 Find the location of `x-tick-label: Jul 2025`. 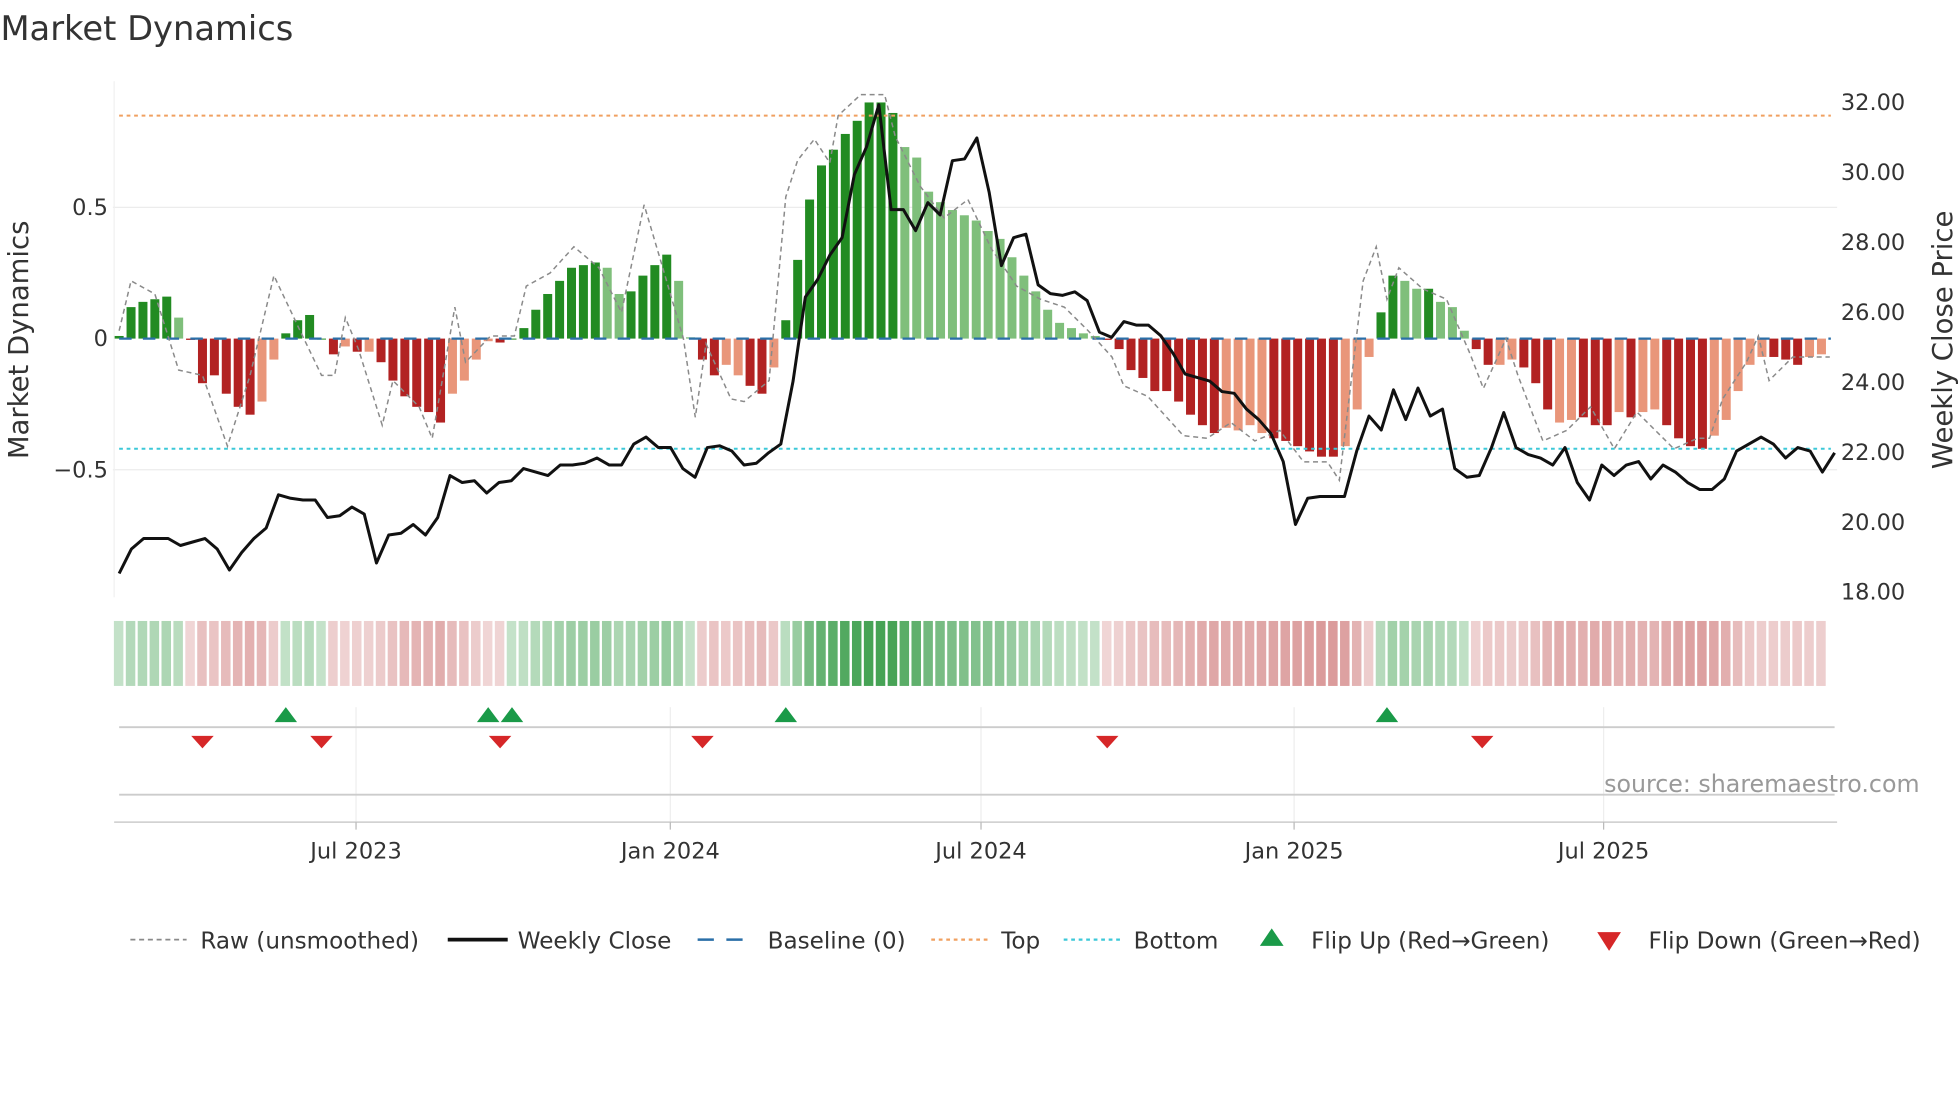

x-tick-label: Jul 2025 is located at coordinates (1602, 851).